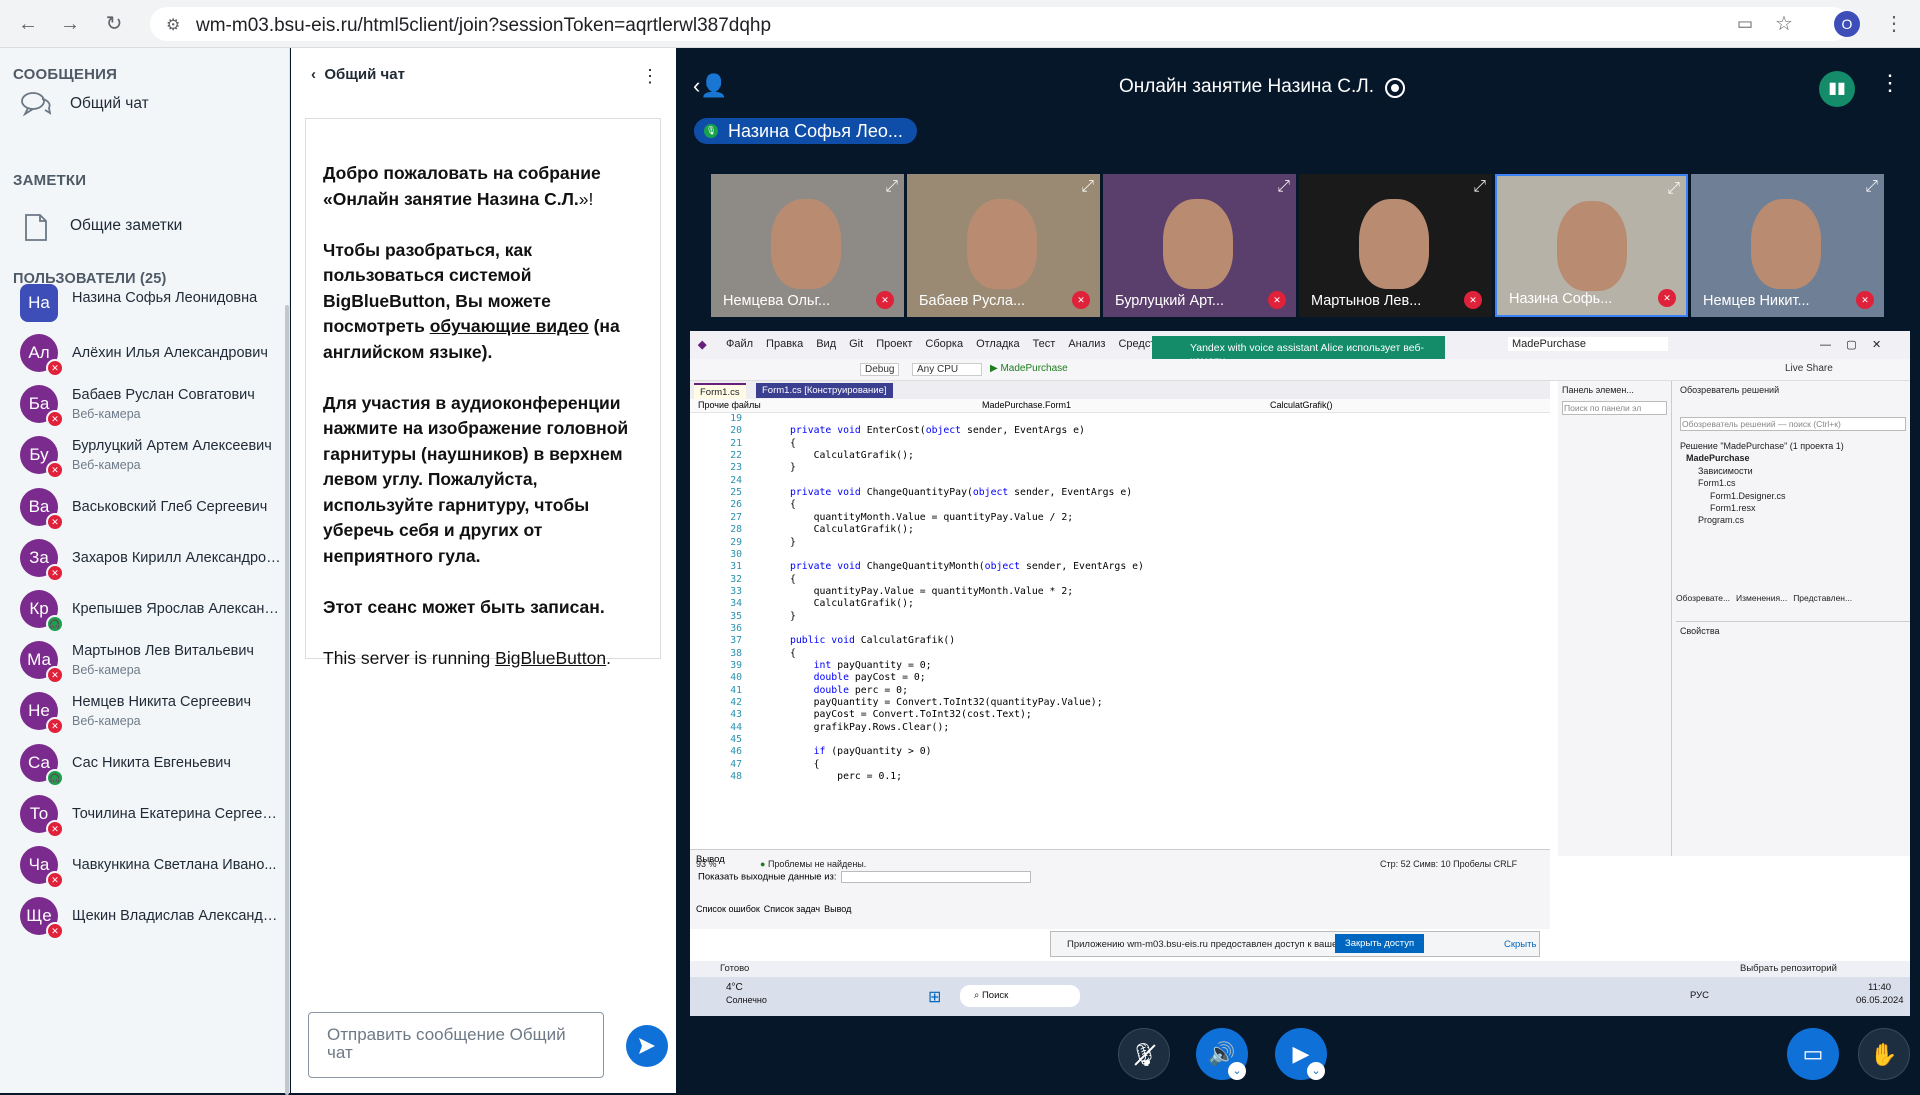 The image size is (1920, 1095). Describe the element at coordinates (1237, 1071) in the screenshot. I see `audio-options-caret: ⌄` at that location.